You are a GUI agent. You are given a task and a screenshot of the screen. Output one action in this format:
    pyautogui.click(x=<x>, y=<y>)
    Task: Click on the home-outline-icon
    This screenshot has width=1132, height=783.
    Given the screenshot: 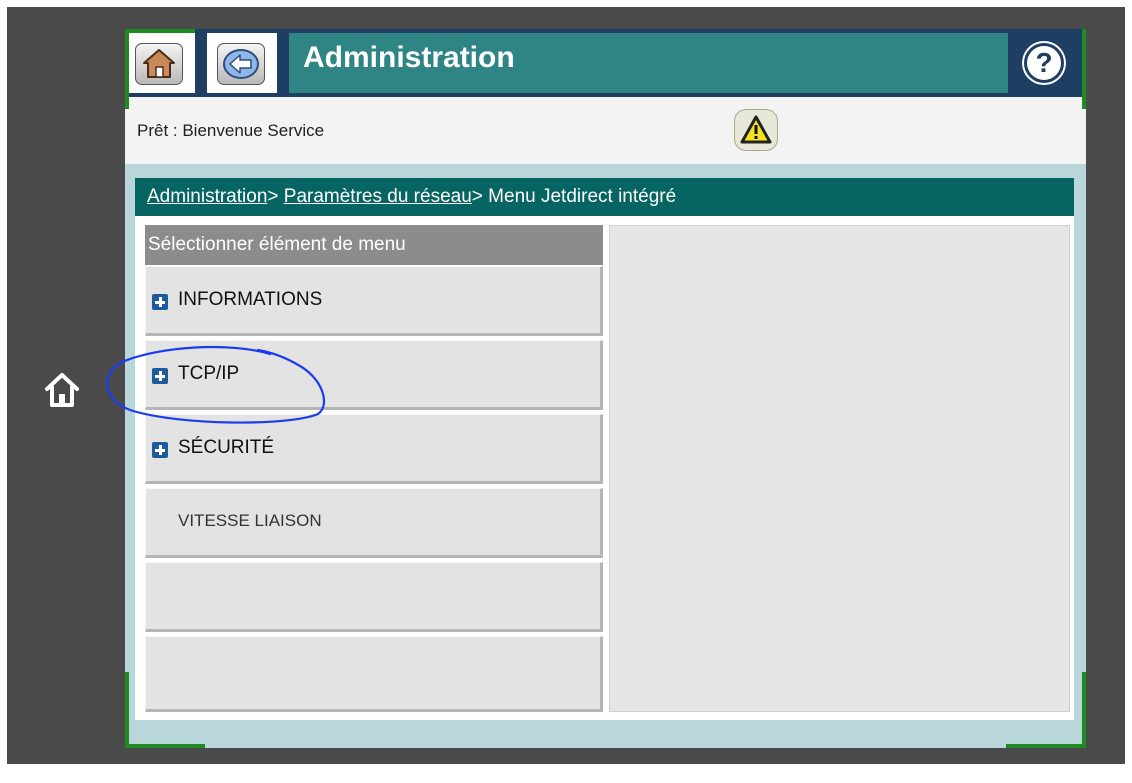 What is the action you would take?
    pyautogui.click(x=62, y=390)
    